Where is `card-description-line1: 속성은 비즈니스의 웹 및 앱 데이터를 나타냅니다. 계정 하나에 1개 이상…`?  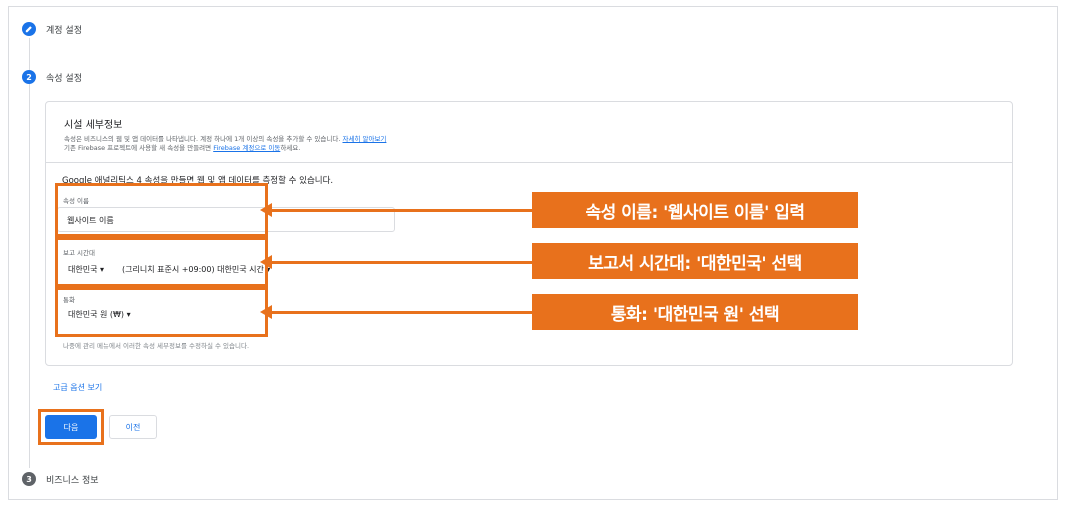 card-description-line1: 속성은 비즈니스의 웹 및 앱 데이터를 나타냅니다. 계정 하나에 1개 이상… is located at coordinates (202, 139).